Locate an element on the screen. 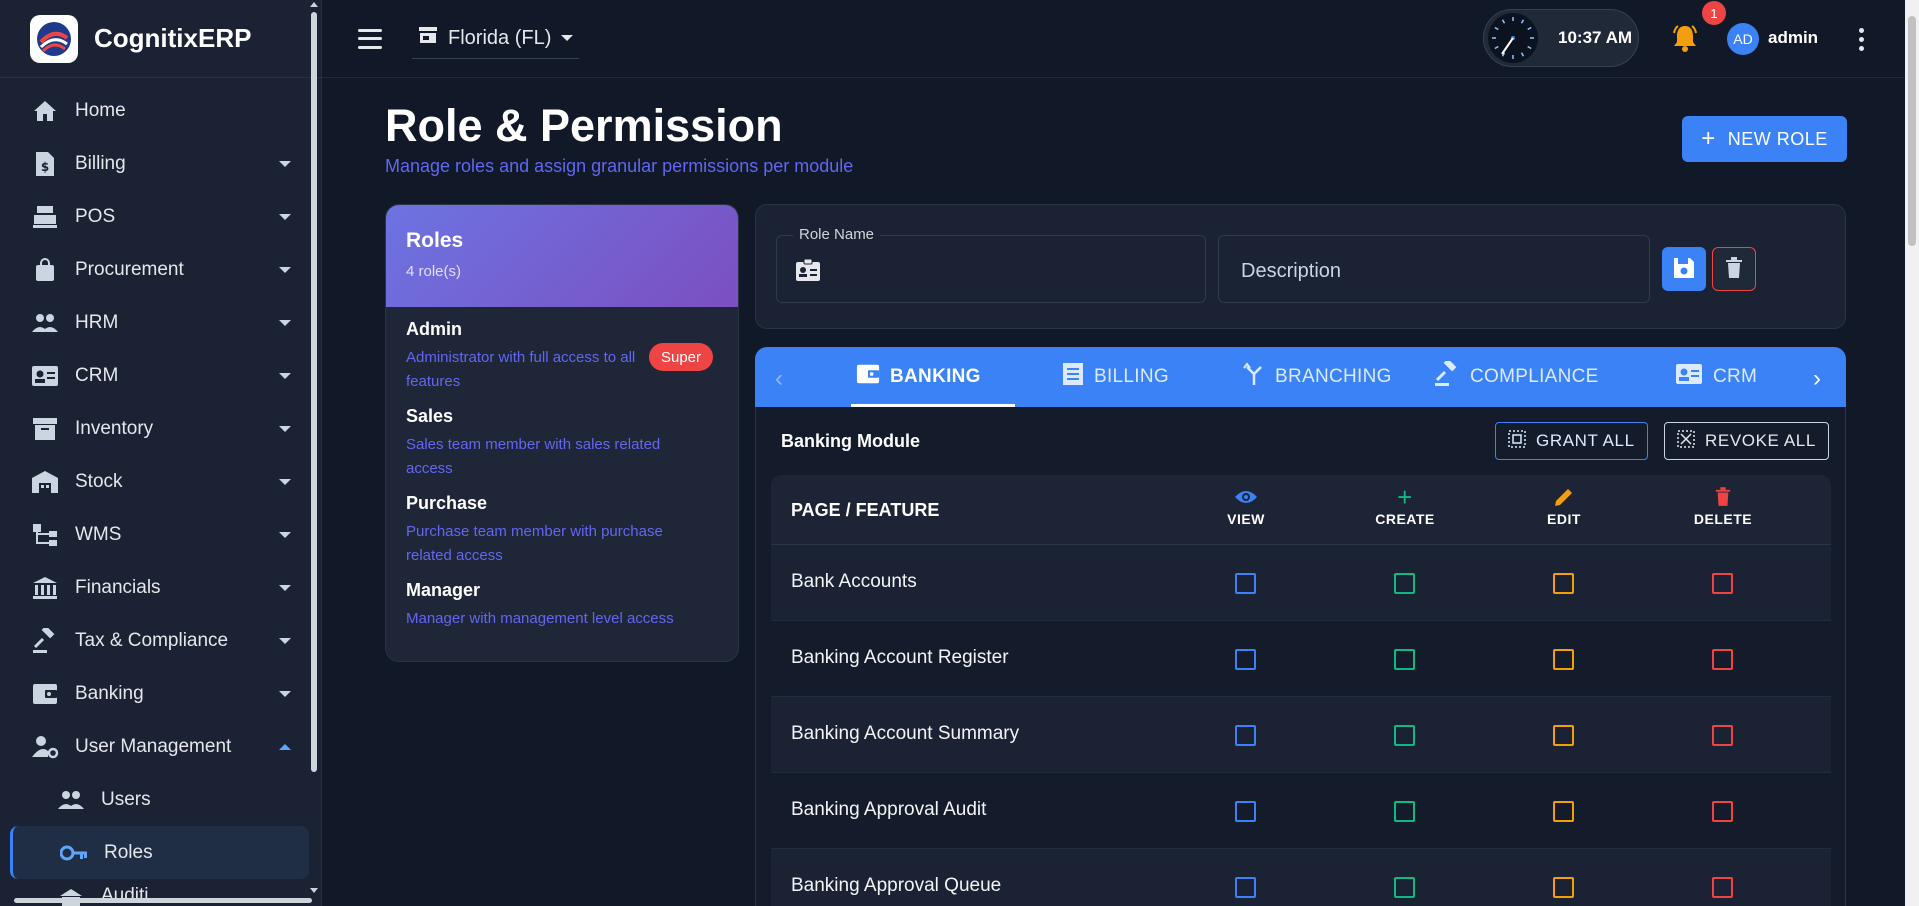 This screenshot has width=1919, height=906. sidebar-item-label: Roles is located at coordinates (128, 852).